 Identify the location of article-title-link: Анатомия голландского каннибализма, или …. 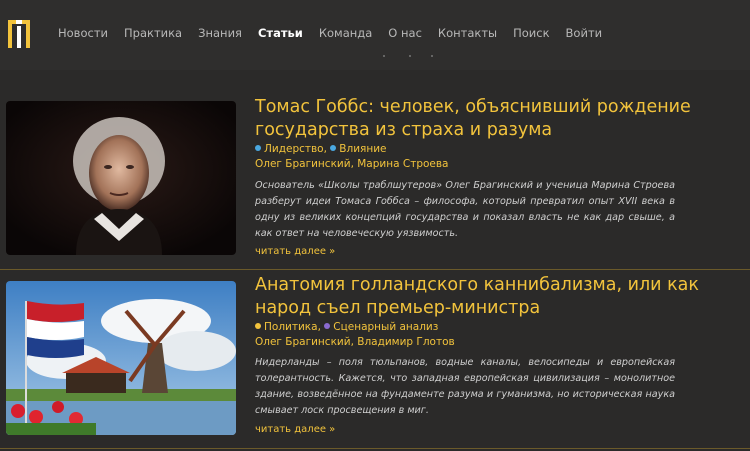
(495, 297).